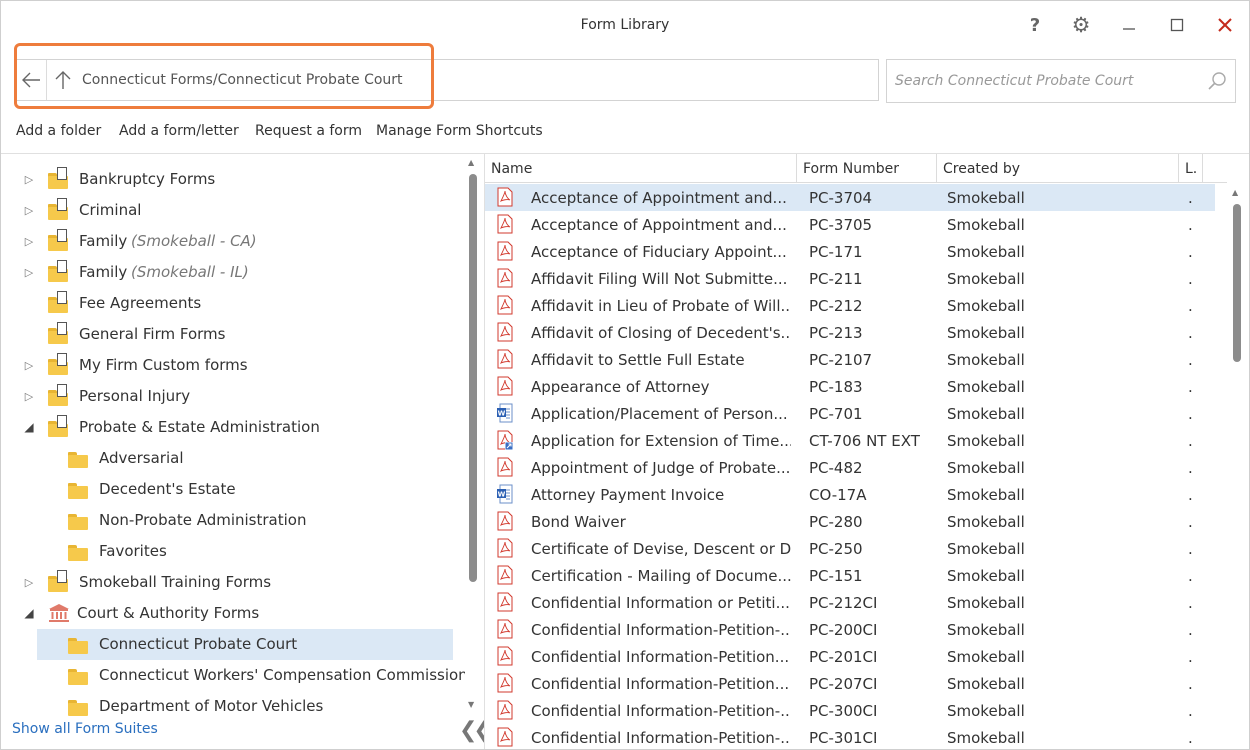 This screenshot has height=750, width=1250. I want to click on list-scrollbar: ▲, so click(1237, 466).